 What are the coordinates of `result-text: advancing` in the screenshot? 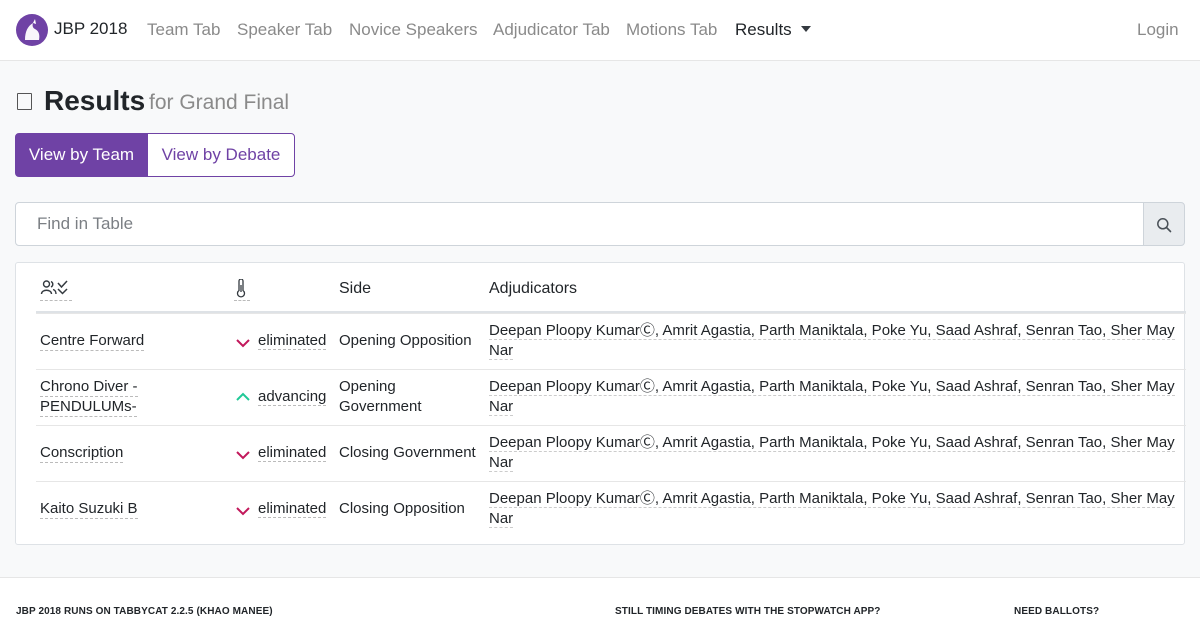 It's located at (292, 397).